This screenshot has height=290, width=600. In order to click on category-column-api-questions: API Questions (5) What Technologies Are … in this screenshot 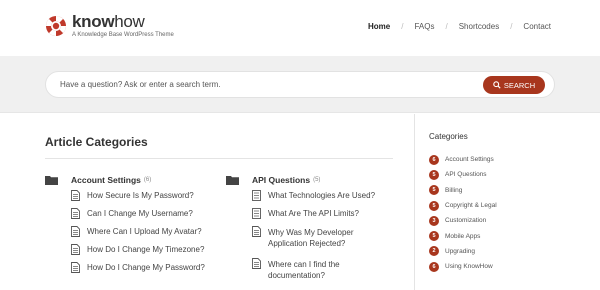, I will do `click(300, 231)`.